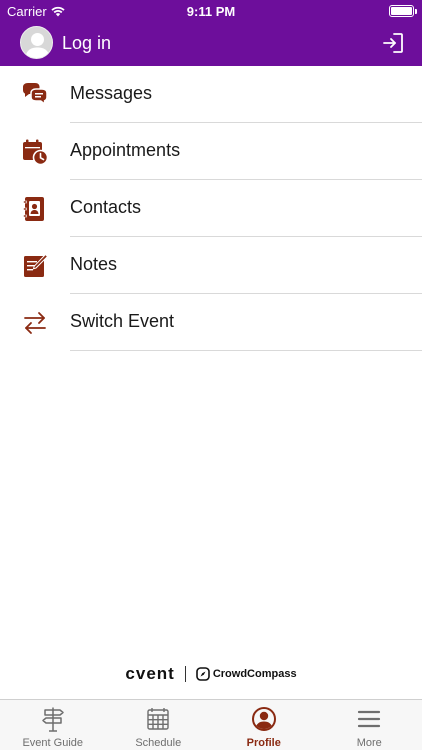  What do you see at coordinates (36, 42) in the screenshot?
I see `person-placeholder-icon` at bounding box center [36, 42].